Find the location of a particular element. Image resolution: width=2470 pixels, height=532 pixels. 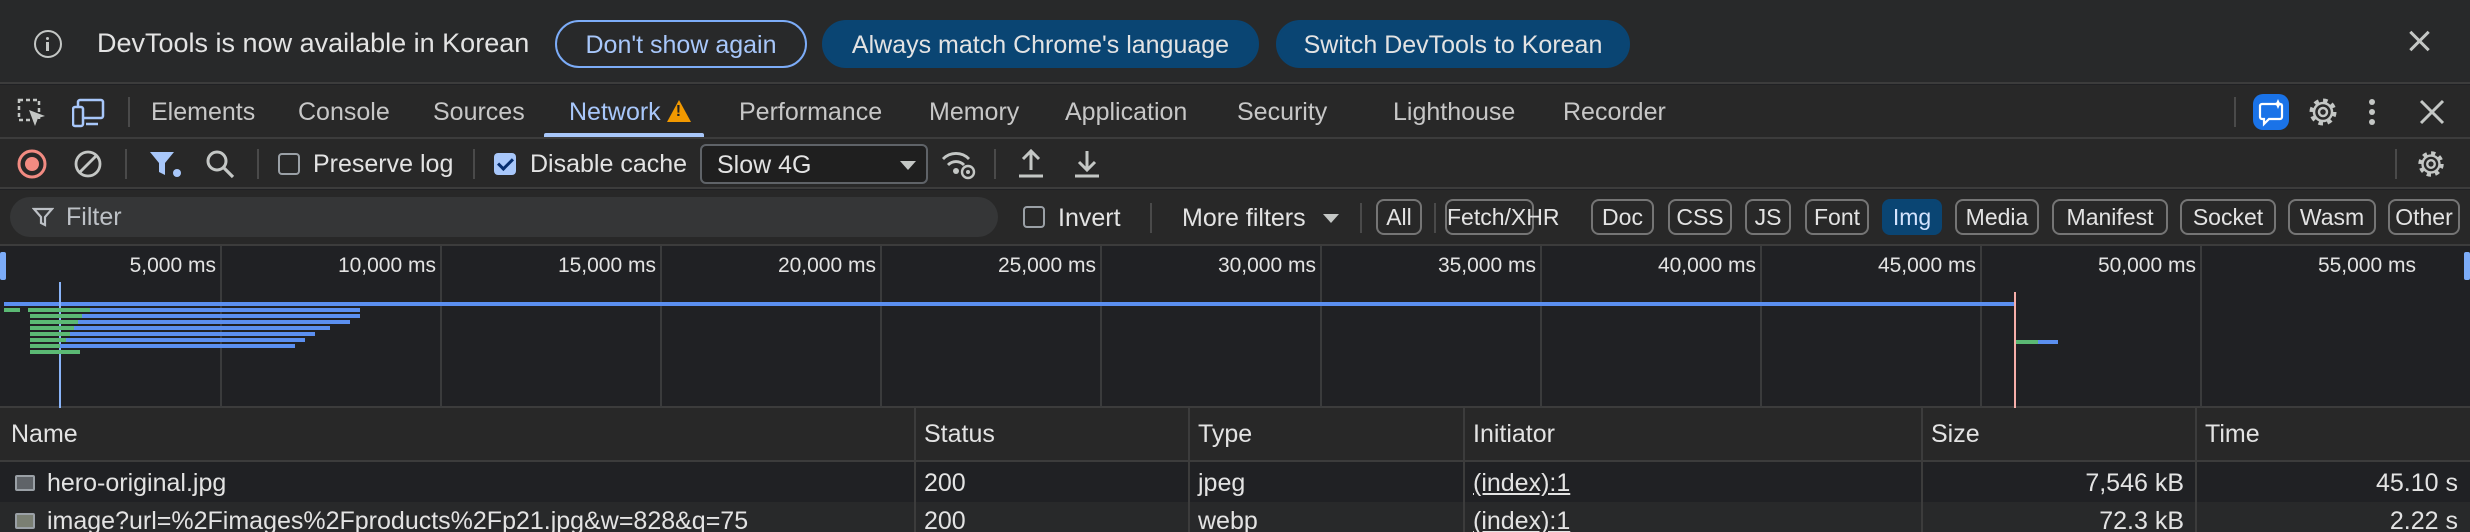

filter-icon is located at coordinates (165, 164).